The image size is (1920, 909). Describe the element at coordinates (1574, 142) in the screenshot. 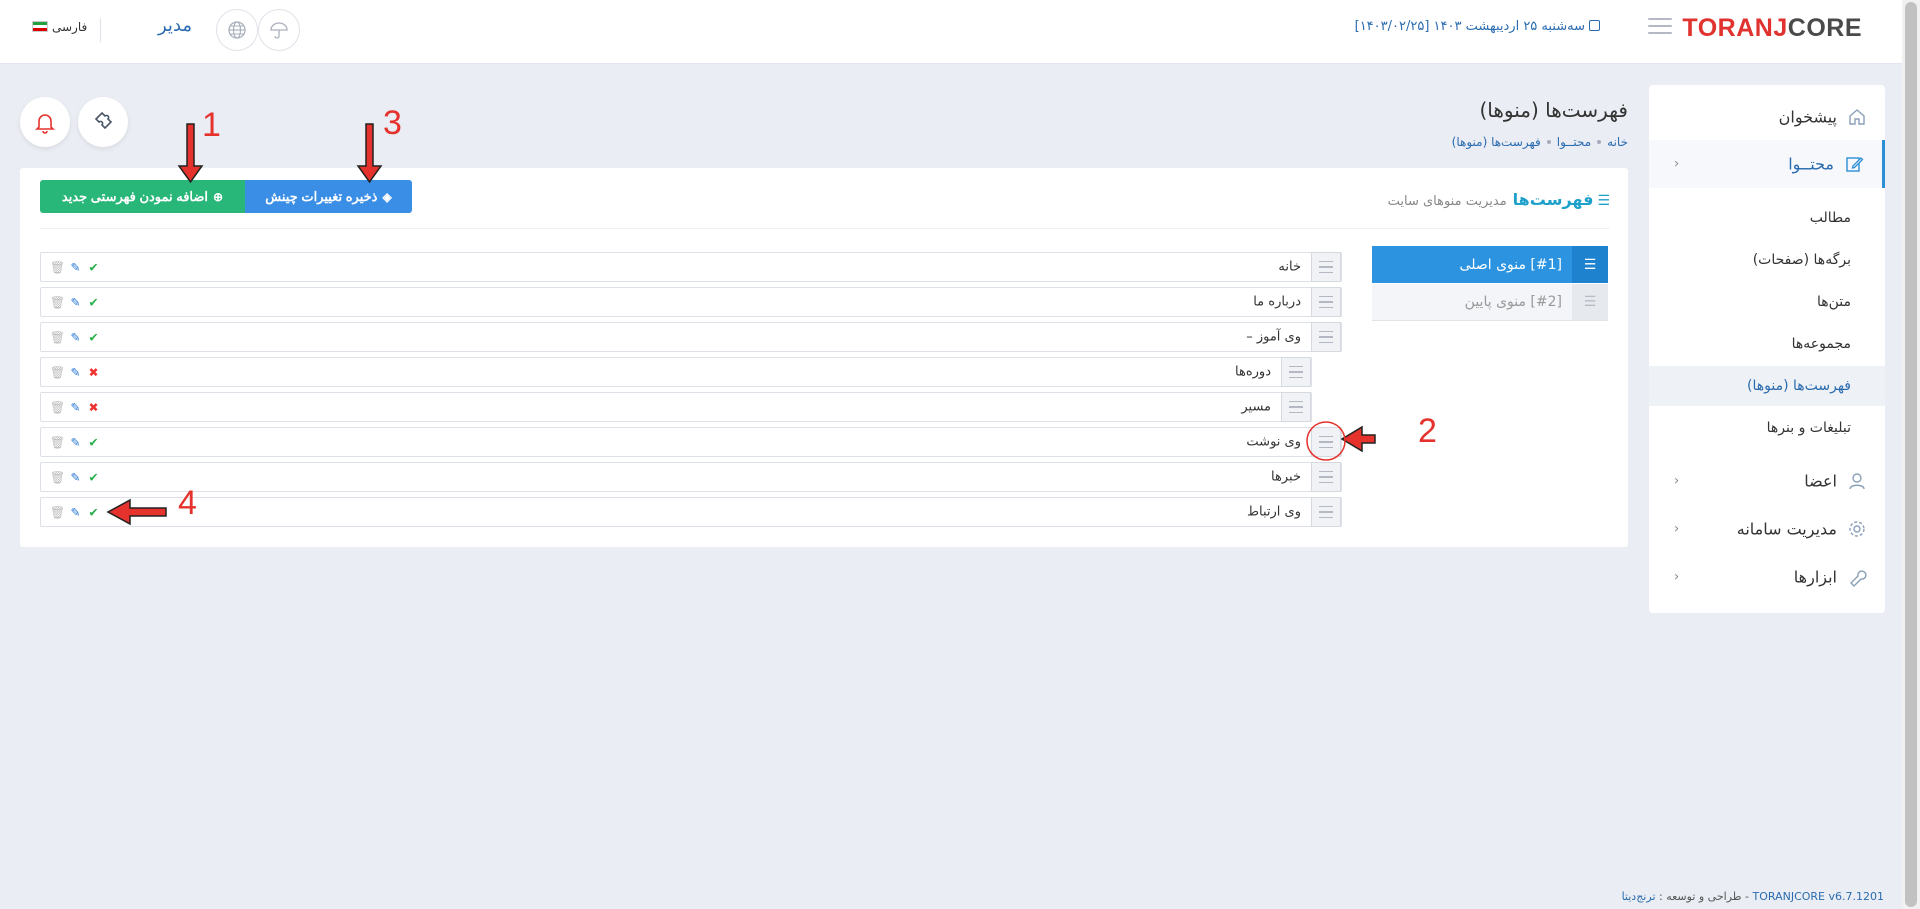

I see `breadcrumb-content: محتــوا` at that location.